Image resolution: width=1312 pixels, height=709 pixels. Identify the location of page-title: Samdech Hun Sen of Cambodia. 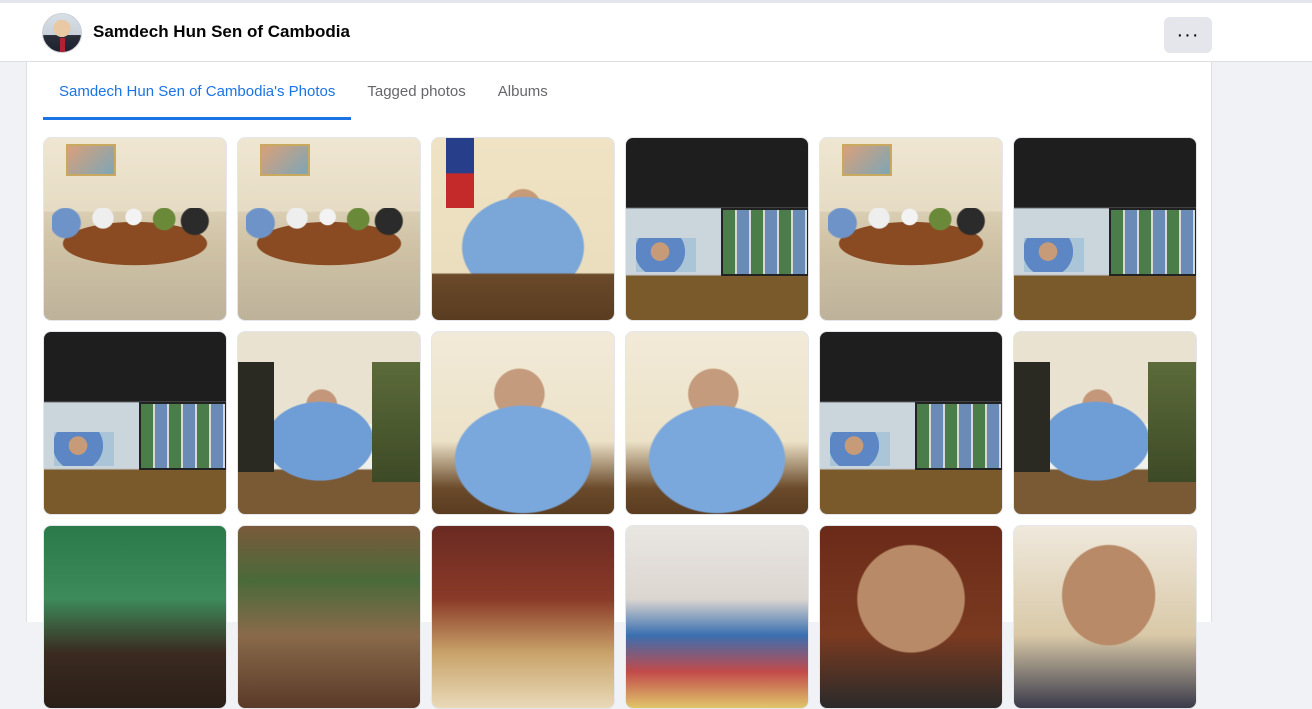
(221, 32).